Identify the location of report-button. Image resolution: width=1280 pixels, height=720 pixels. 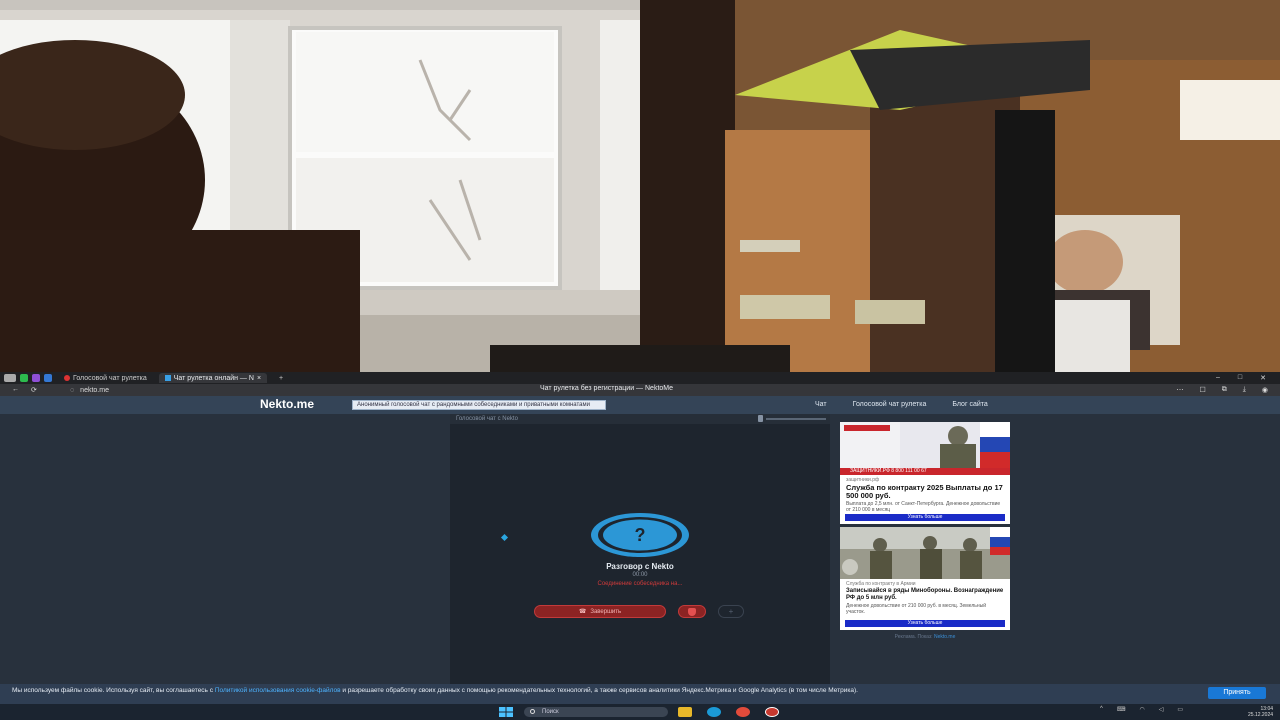
(692, 611).